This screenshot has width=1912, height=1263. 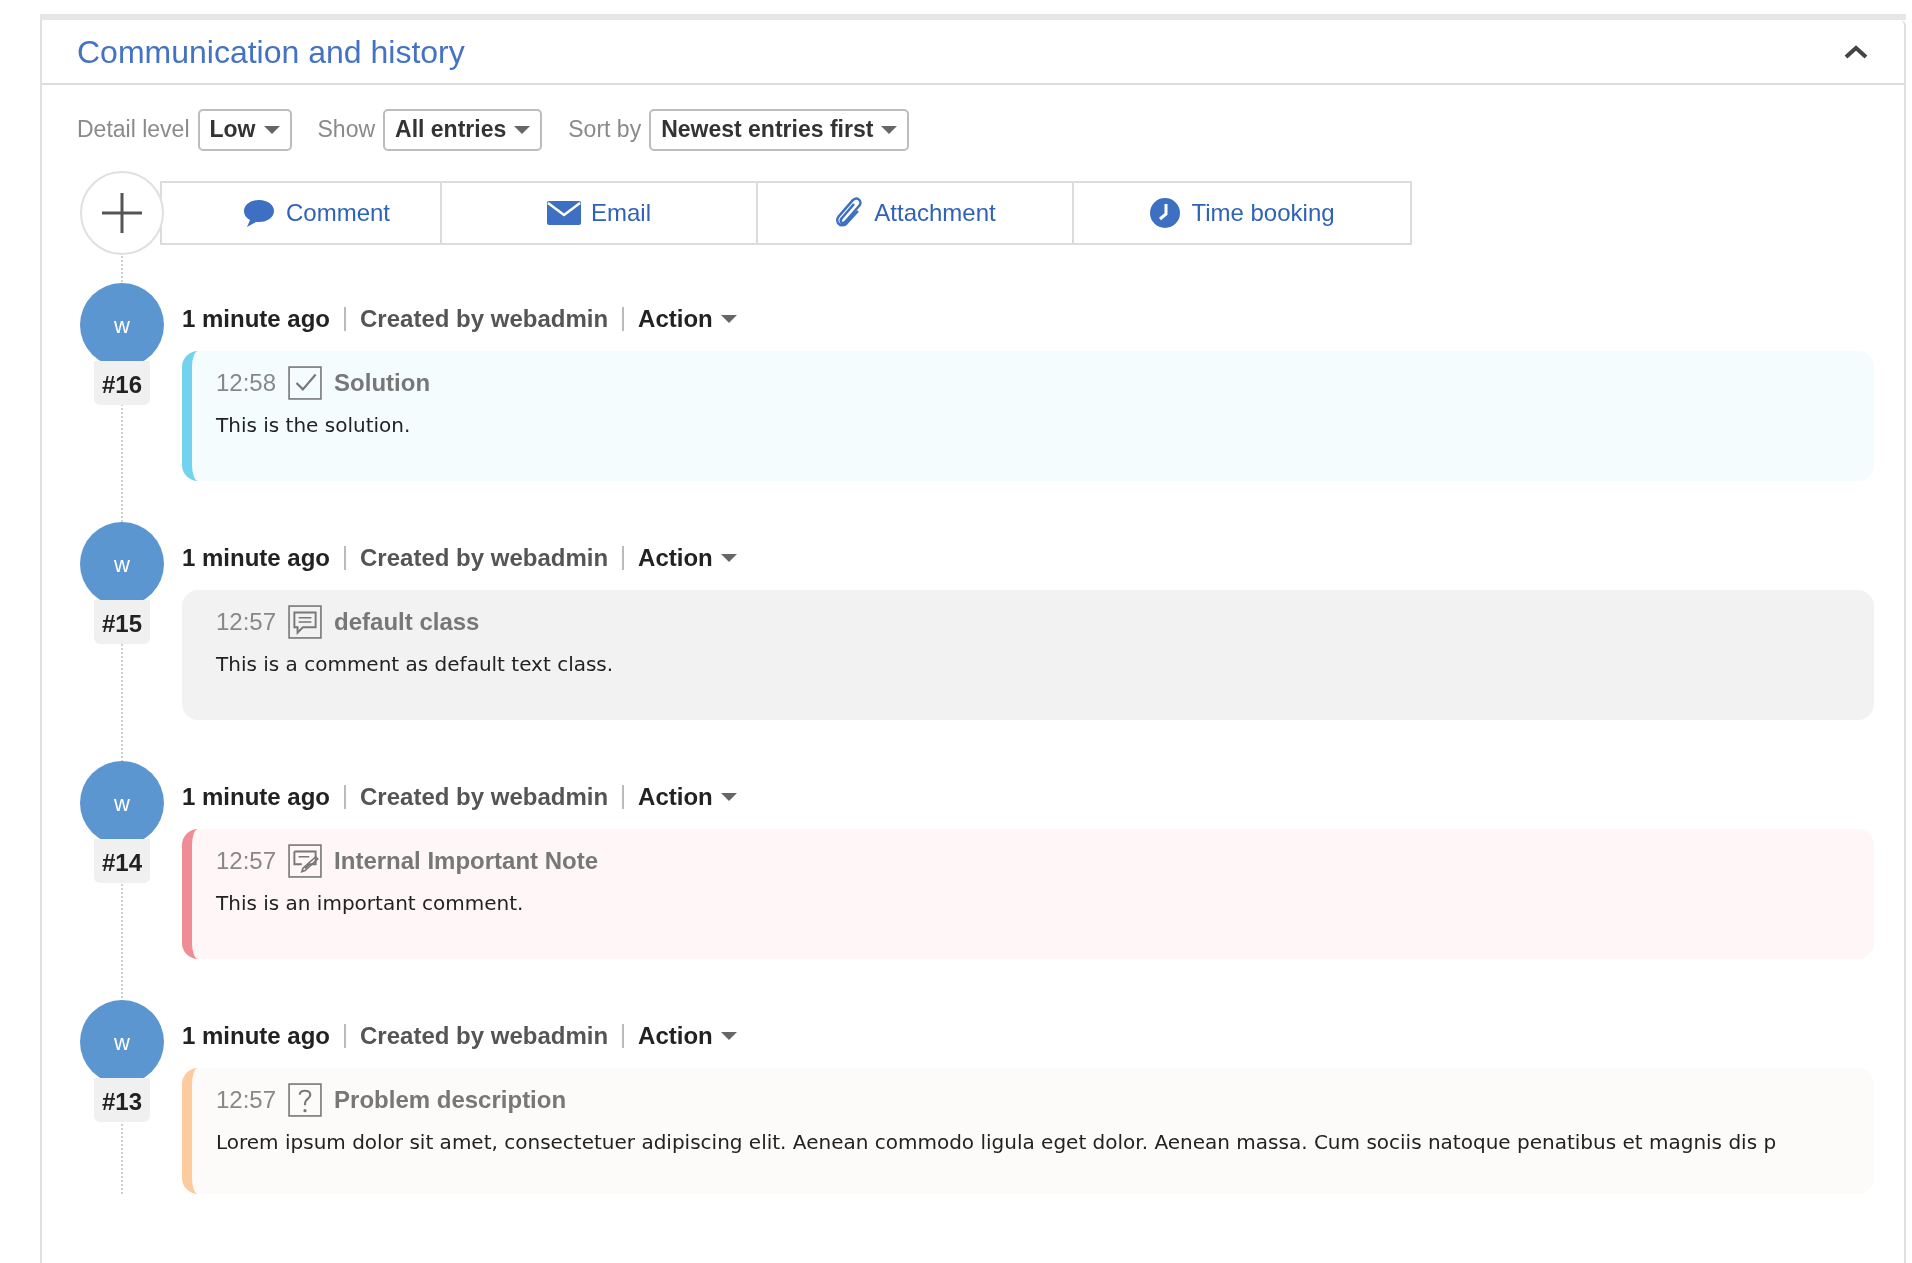 I want to click on speech-bubble-icon, so click(x=259, y=213).